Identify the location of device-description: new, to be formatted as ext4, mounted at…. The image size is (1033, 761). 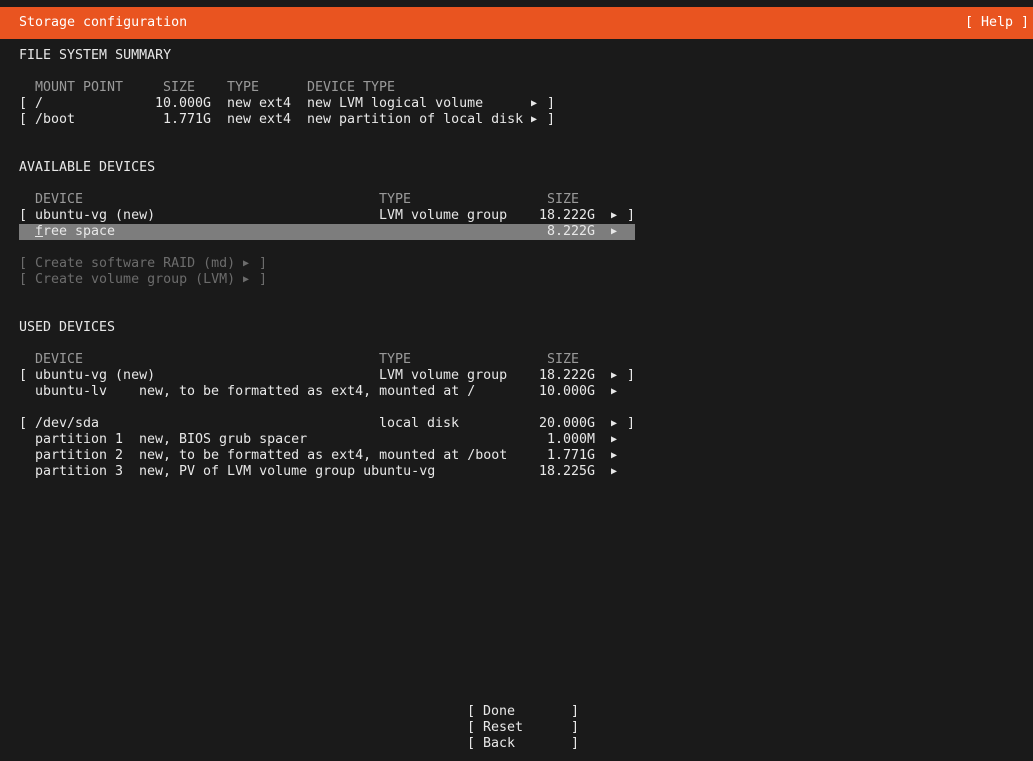
(307, 391).